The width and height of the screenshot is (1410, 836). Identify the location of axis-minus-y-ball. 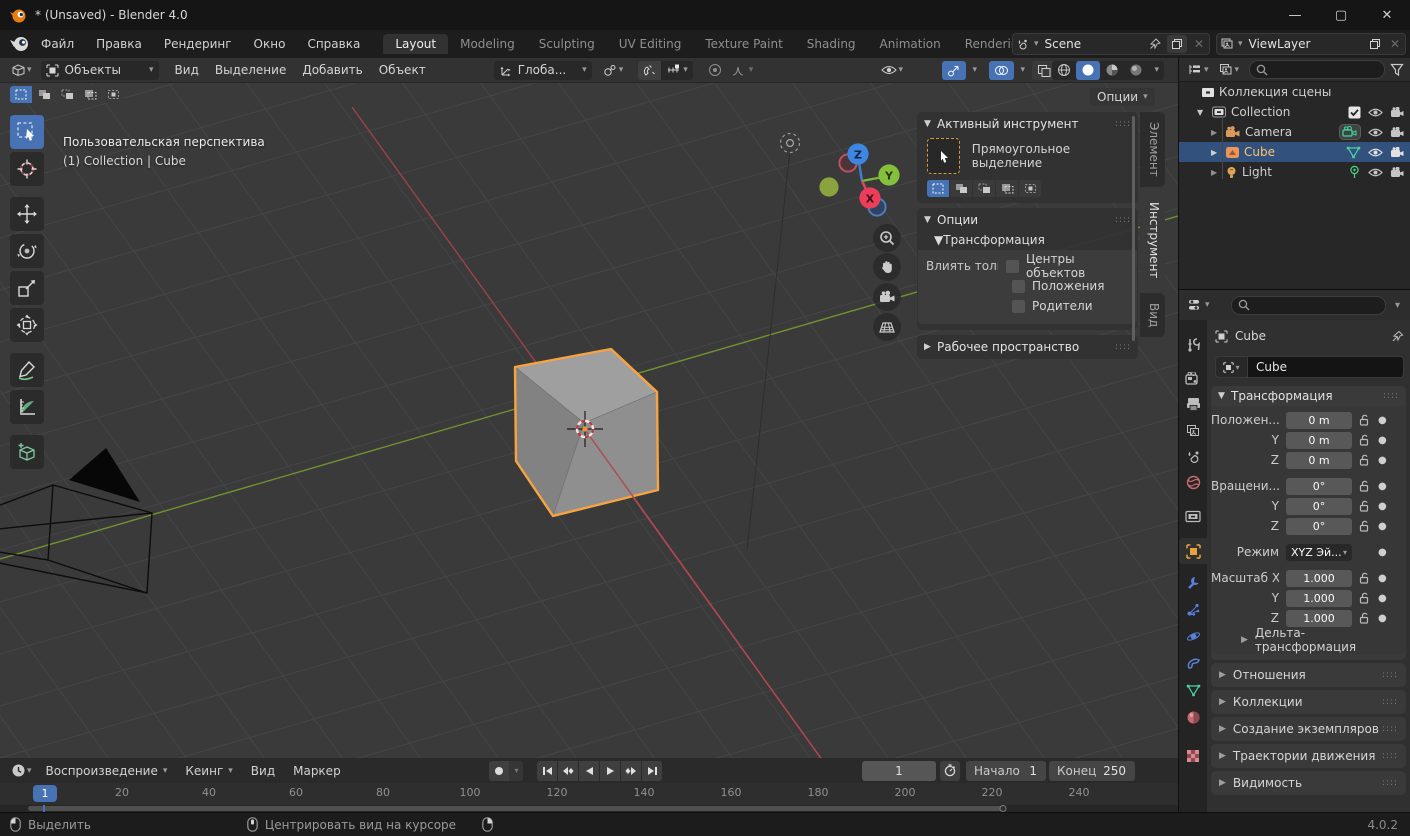
(829, 187).